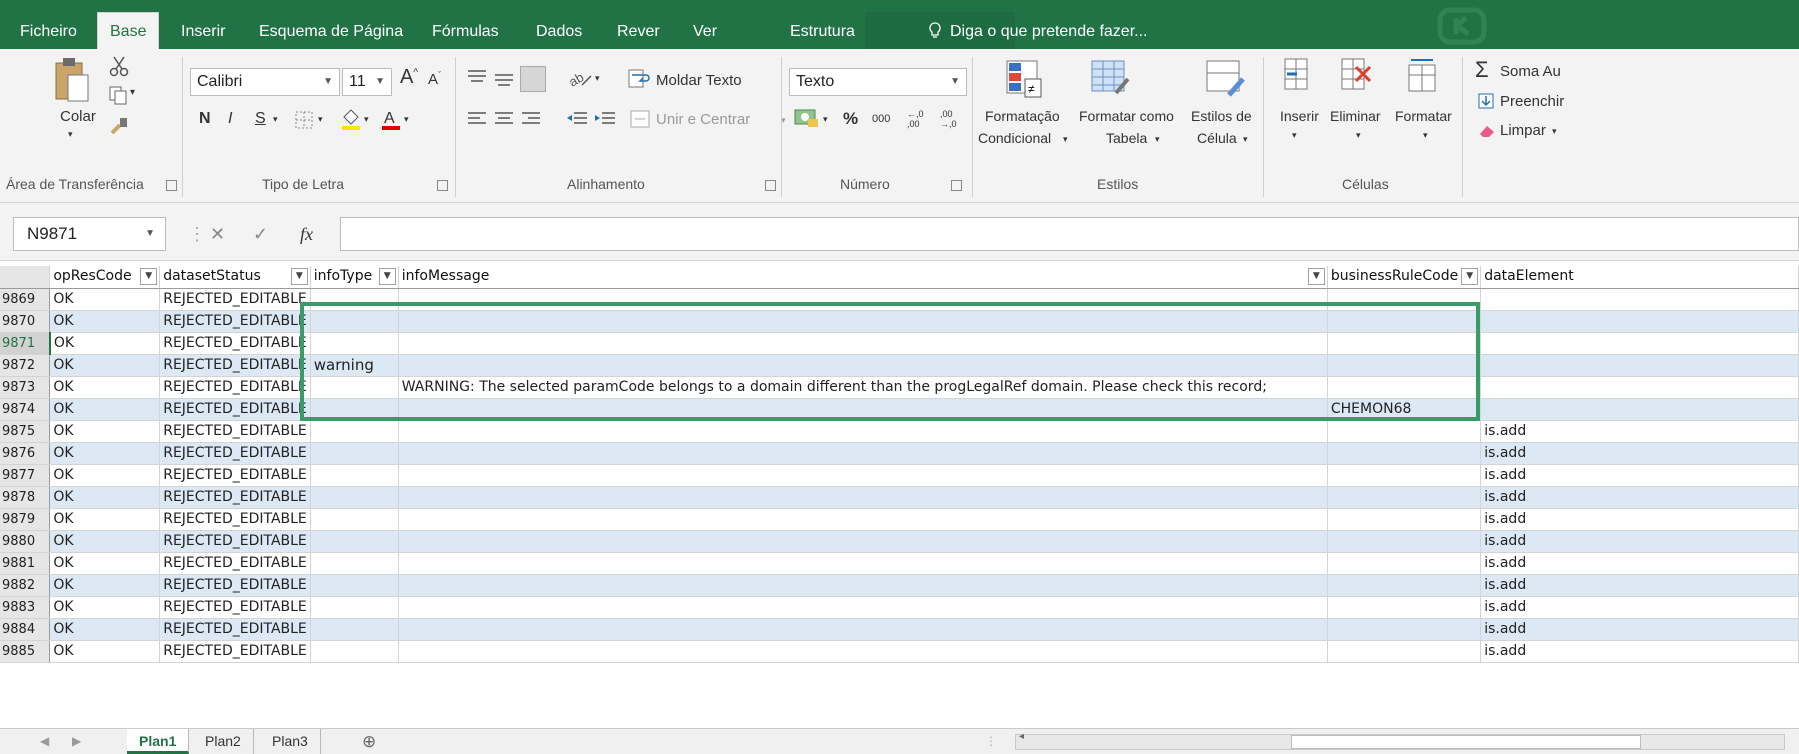 The width and height of the screenshot is (1799, 754). Describe the element at coordinates (105, 277) in the screenshot. I see `column-header-opResCode: opResCode ▼` at that location.